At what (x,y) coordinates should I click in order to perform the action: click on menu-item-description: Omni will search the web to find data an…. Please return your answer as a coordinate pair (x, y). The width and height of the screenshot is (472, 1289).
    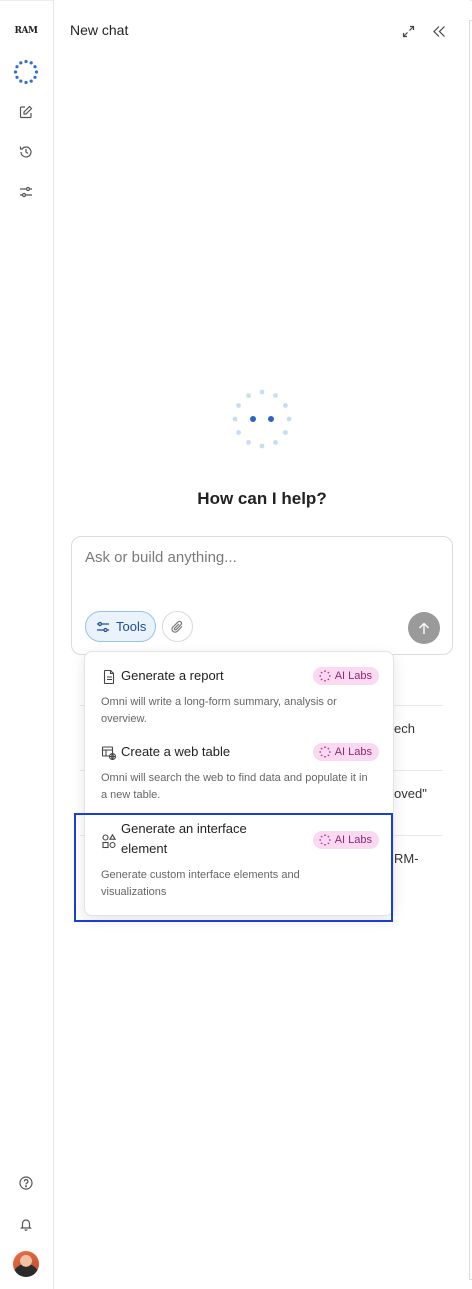
    Looking at the image, I should click on (234, 786).